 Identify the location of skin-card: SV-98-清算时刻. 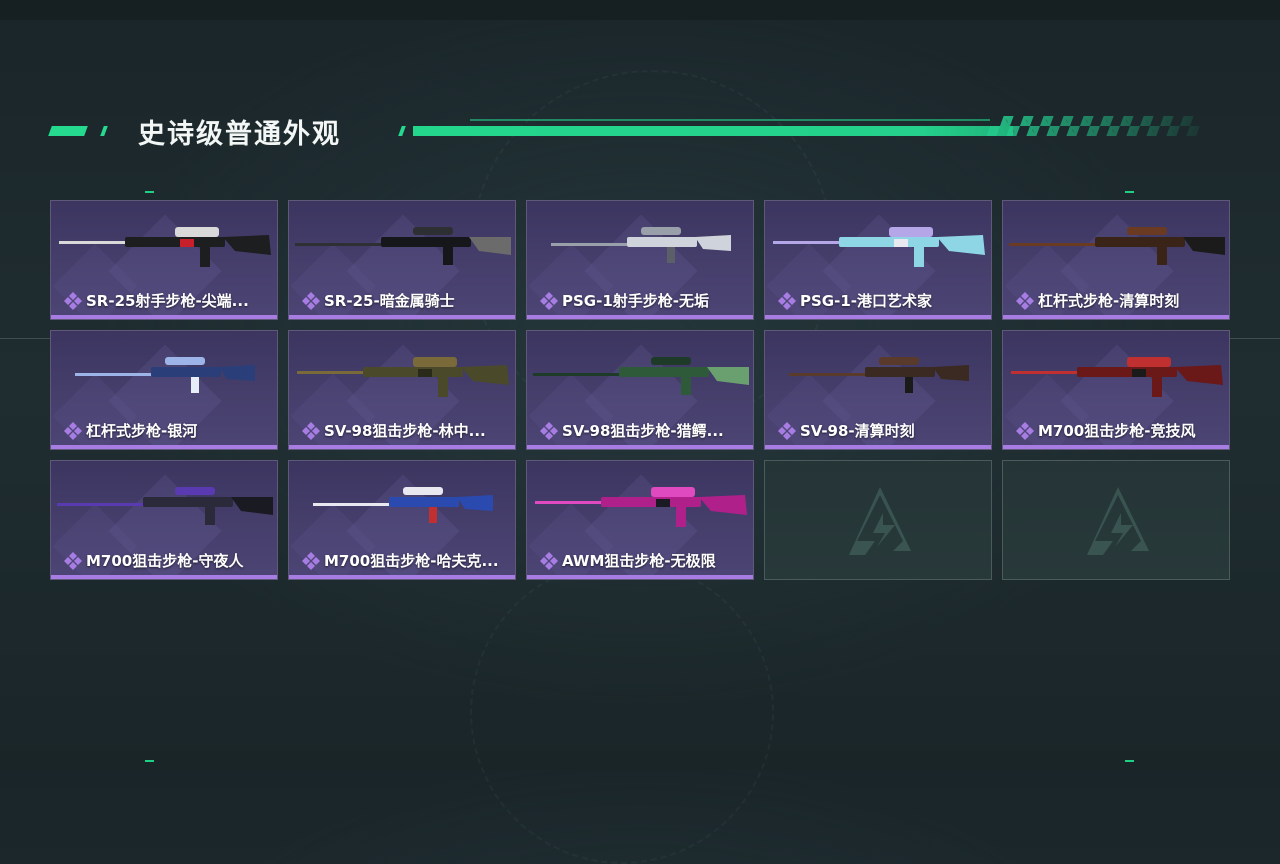
(878, 390).